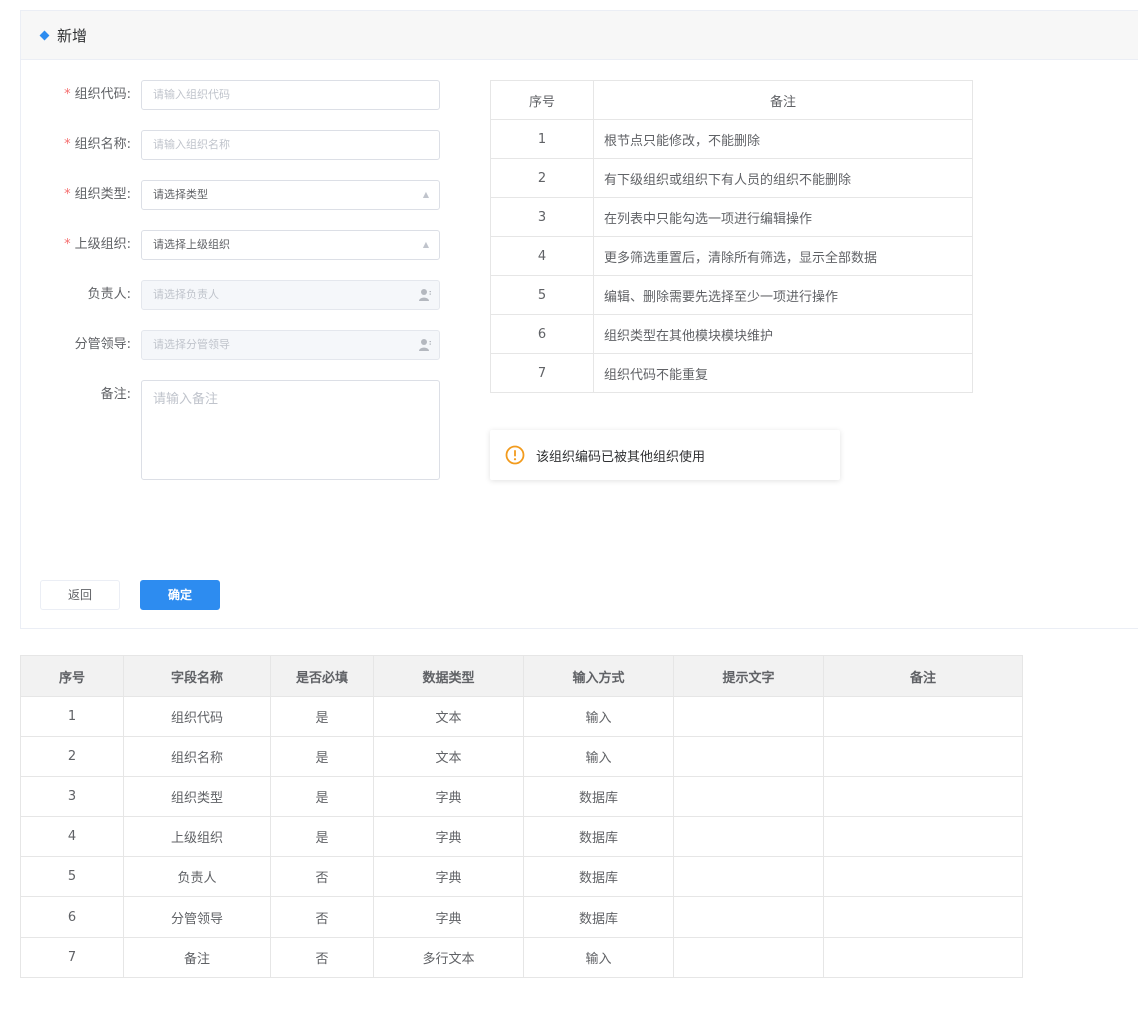  What do you see at coordinates (783, 139) in the screenshot?
I see `table-cell: 根节点只能修改，不能删除` at bounding box center [783, 139].